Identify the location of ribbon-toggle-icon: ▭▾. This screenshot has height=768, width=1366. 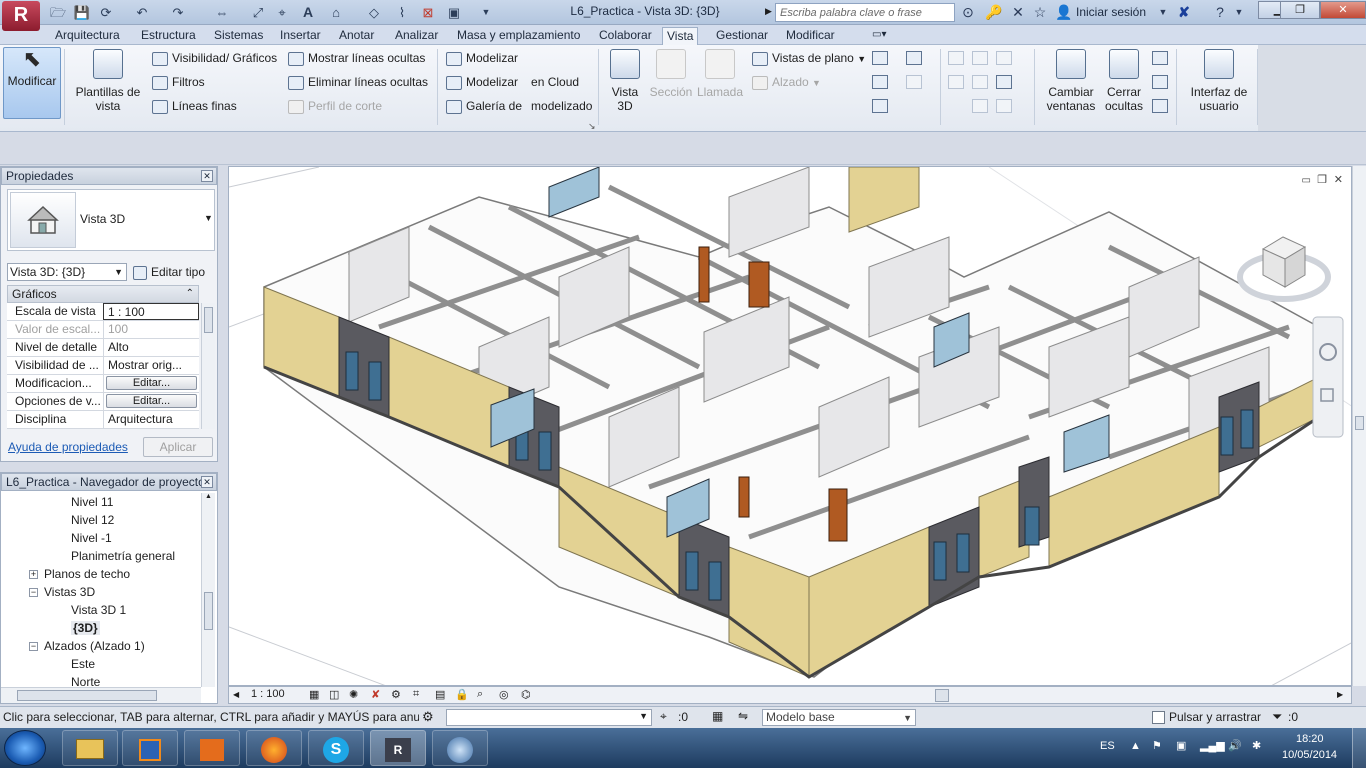
(879, 36).